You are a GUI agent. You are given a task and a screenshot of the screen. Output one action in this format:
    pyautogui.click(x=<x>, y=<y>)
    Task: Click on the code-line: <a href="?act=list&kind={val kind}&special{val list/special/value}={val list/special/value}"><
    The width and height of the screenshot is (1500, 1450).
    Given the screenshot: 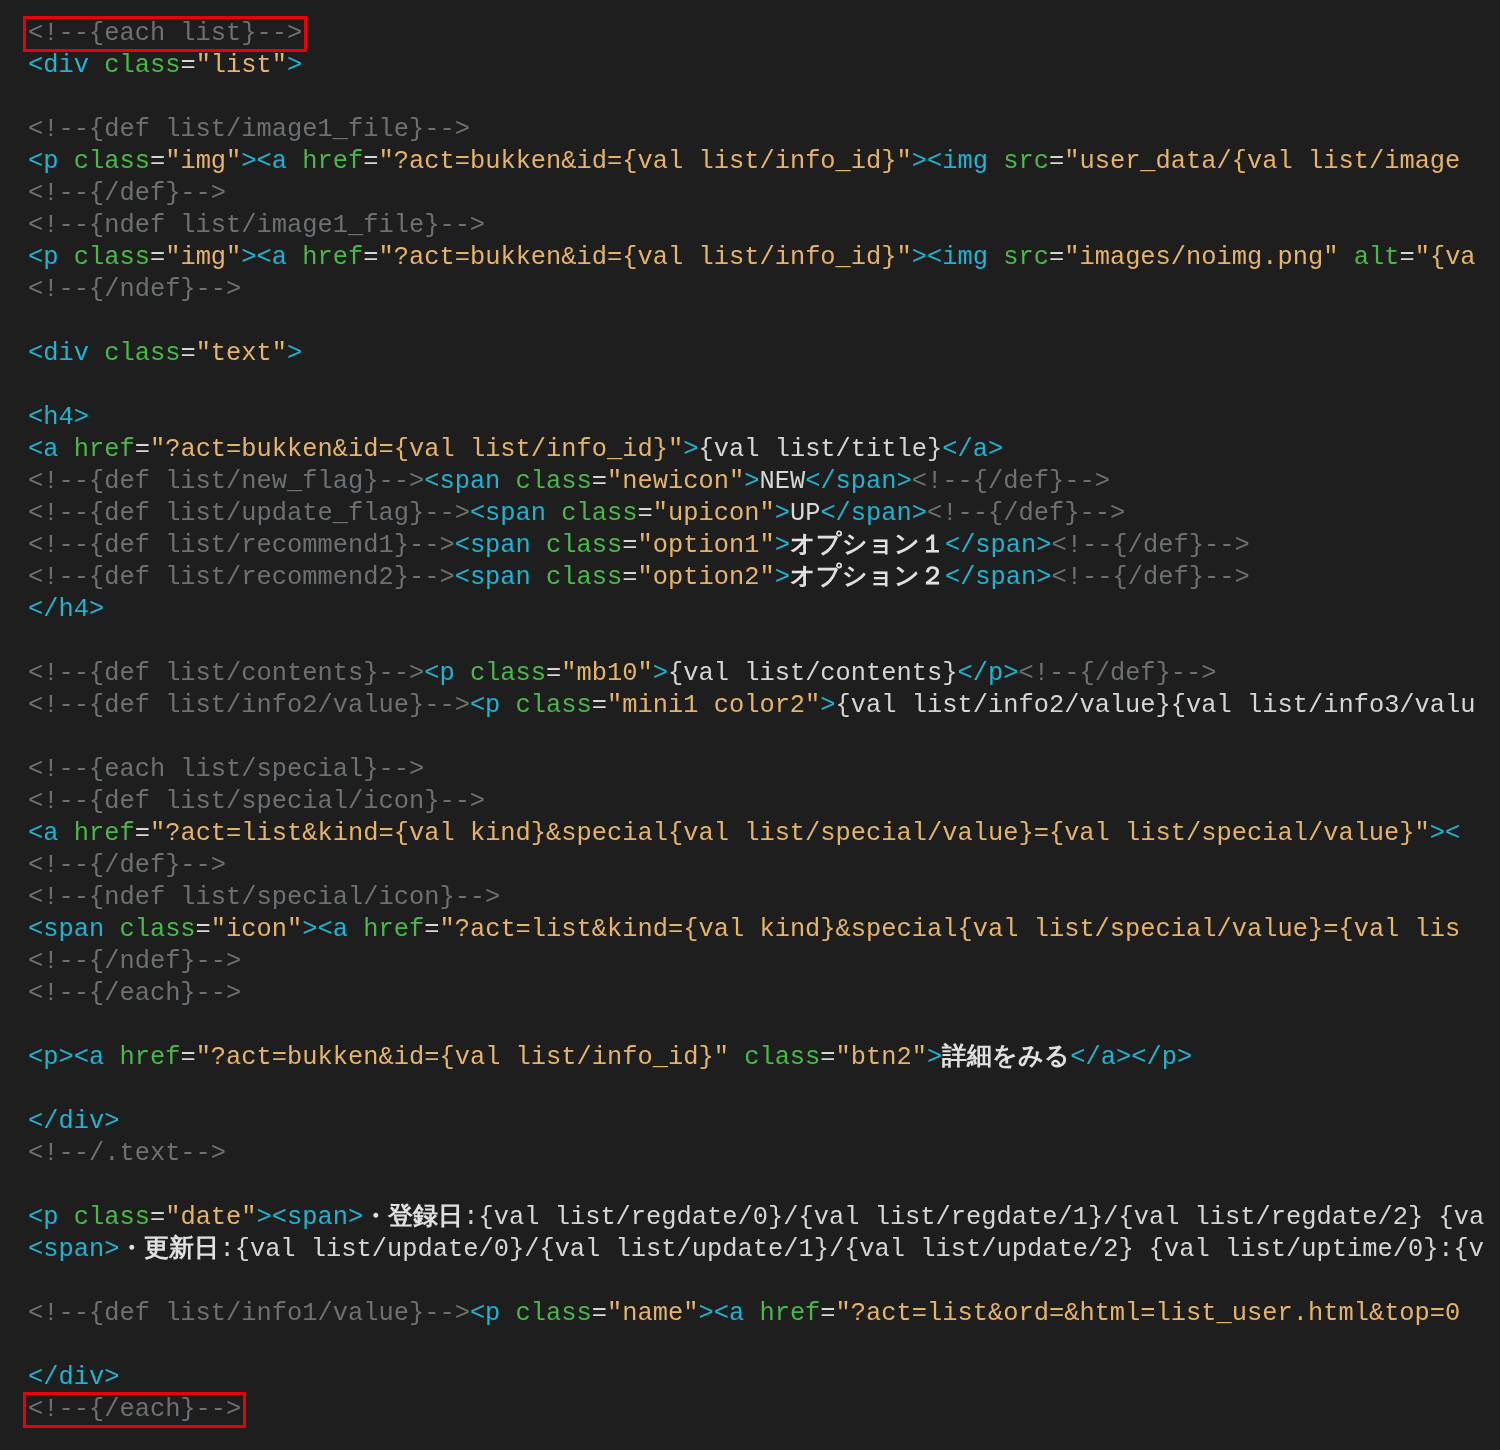 What is the action you would take?
    pyautogui.click(x=744, y=834)
    